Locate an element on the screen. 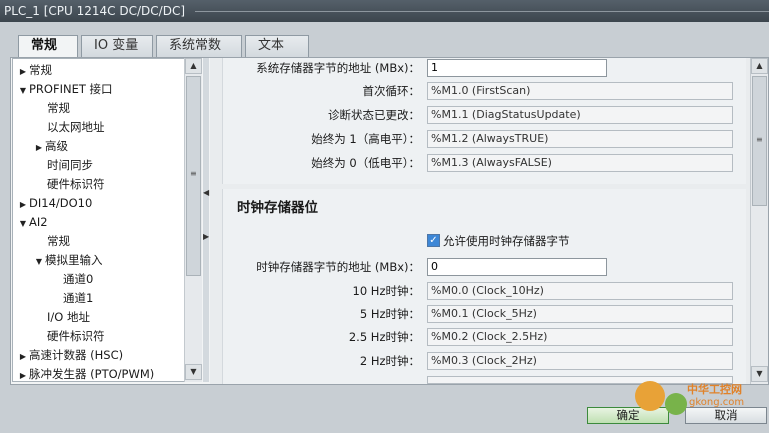 The image size is (769, 433). tree-item-label: 通道1 is located at coordinates (78, 298).